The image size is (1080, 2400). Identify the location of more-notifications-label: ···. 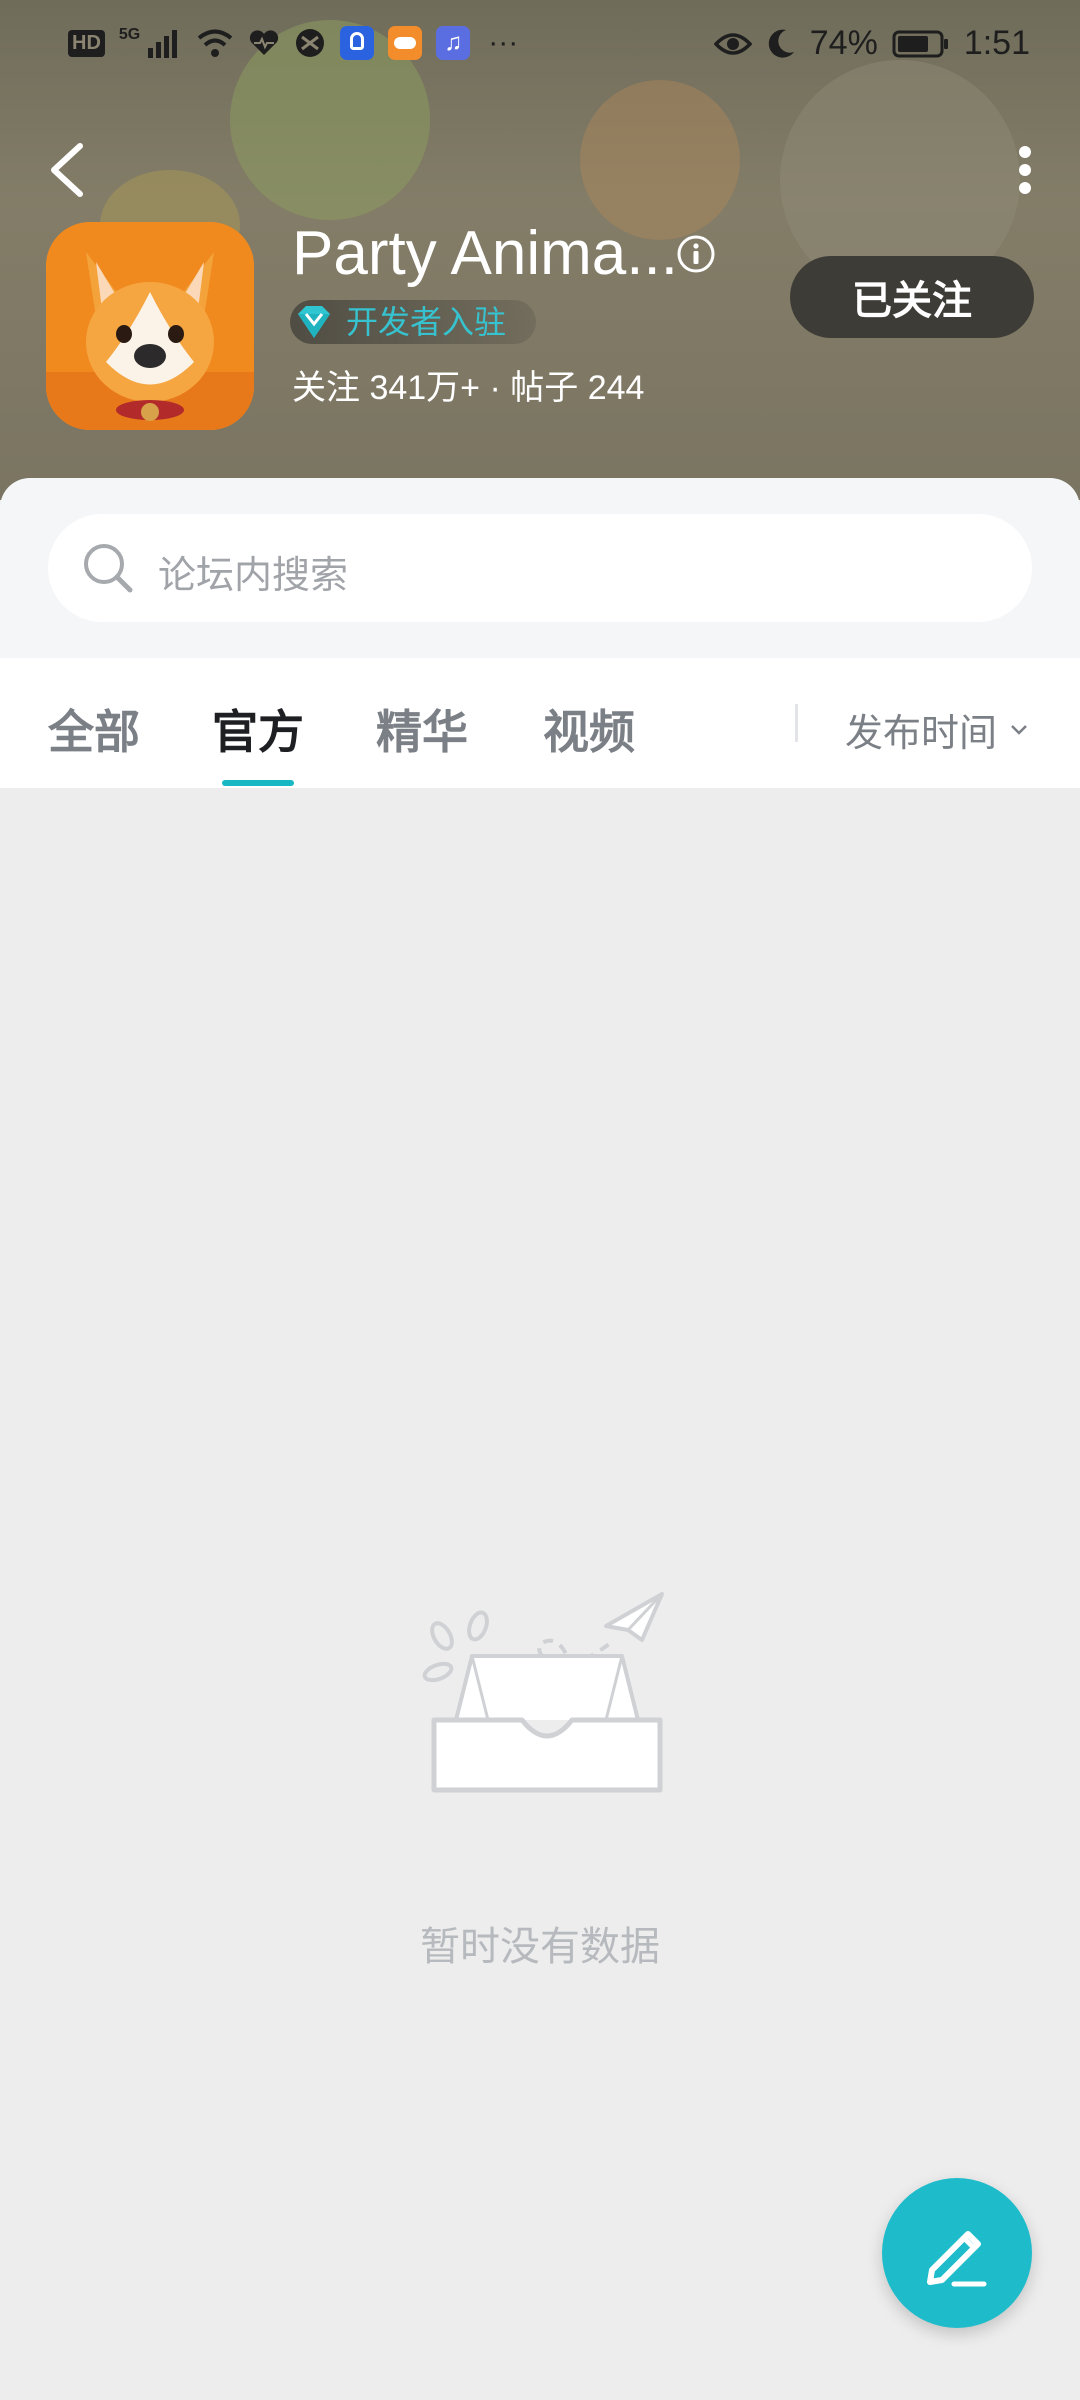
(503, 42).